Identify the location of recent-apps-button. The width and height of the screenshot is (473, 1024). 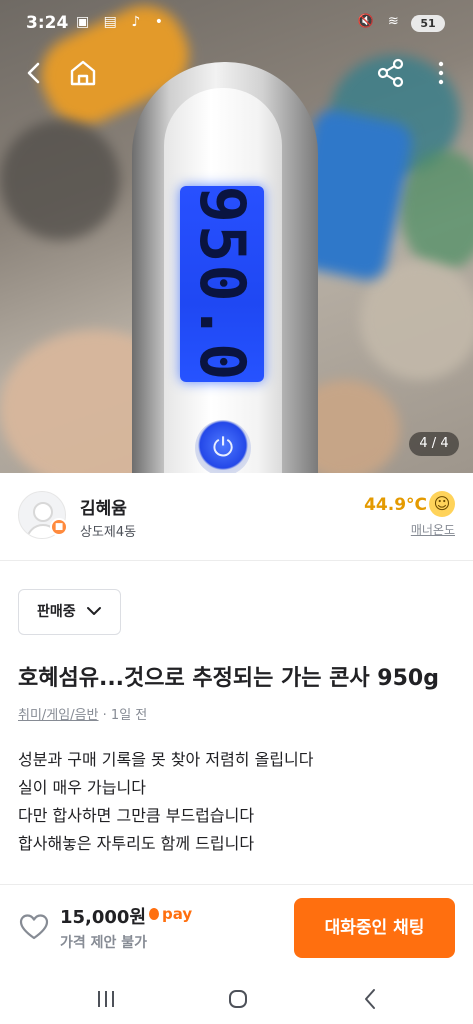
(106, 999).